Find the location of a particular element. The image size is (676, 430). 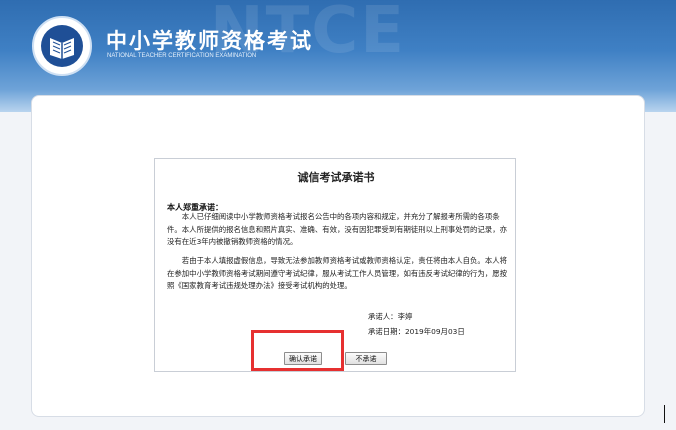

pledge-title: 诚信考试承诺书 is located at coordinates (336, 177).